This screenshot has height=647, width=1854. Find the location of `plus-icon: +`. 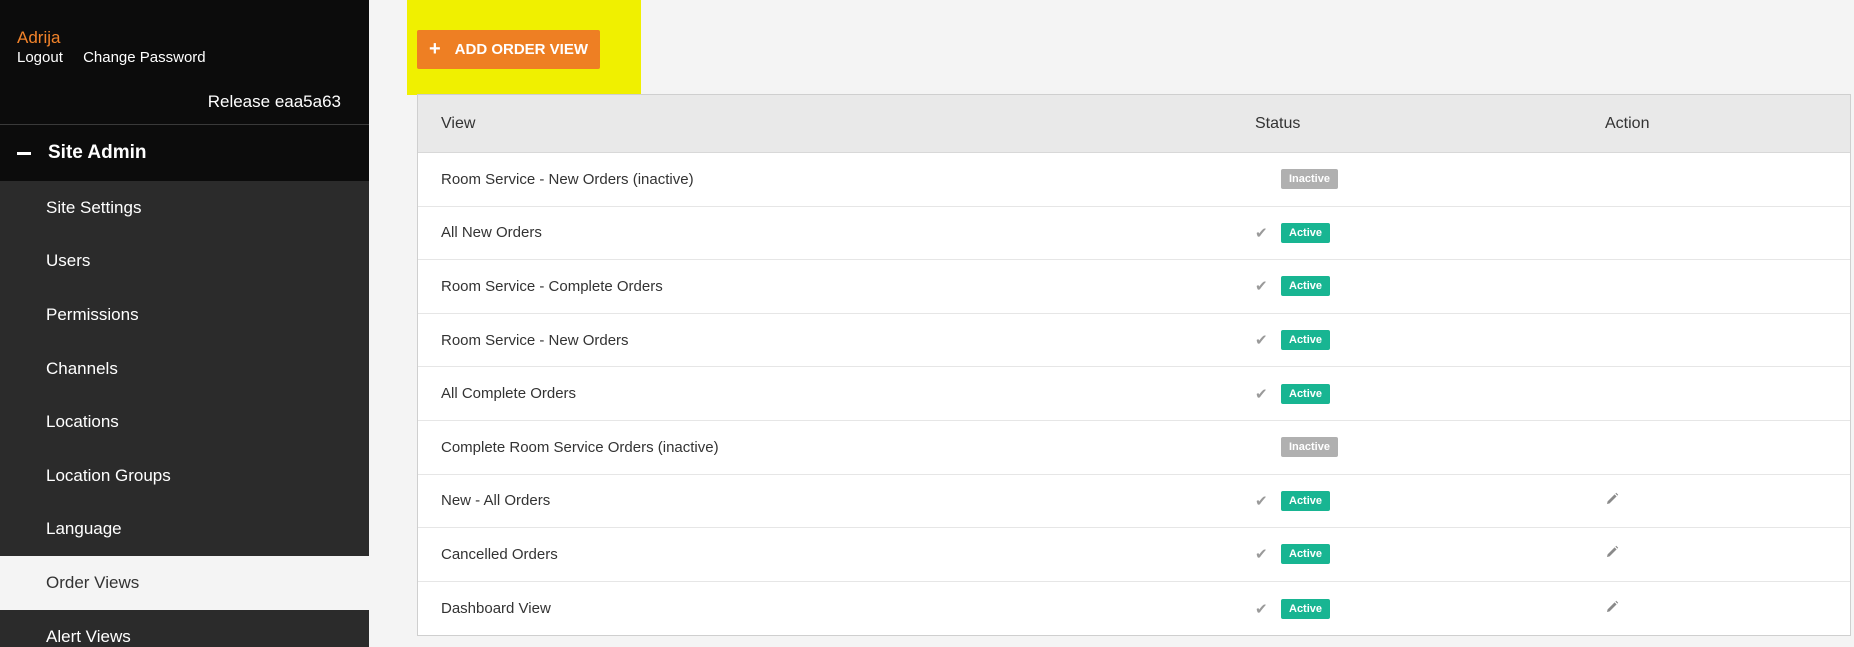

plus-icon: + is located at coordinates (434, 49).